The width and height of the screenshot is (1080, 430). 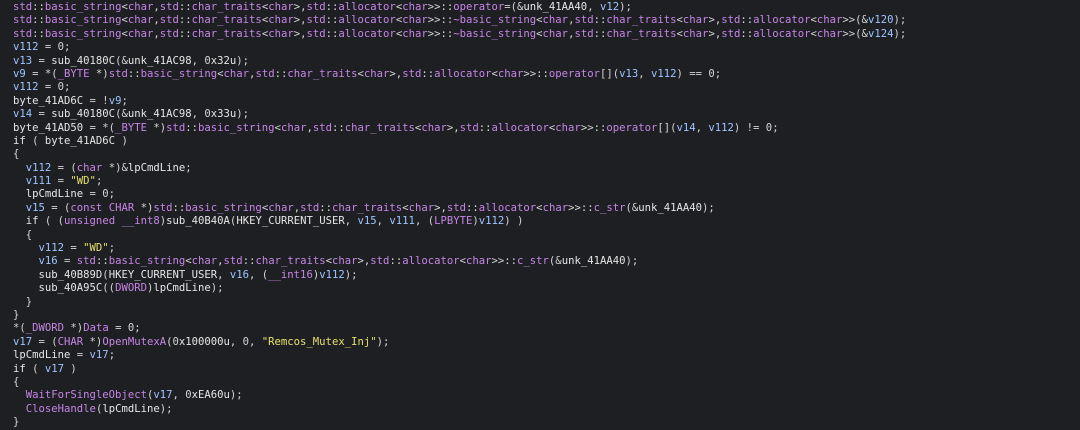 What do you see at coordinates (546, 61) in the screenshot?
I see `code-line: v13 = sub_40180C(&unk_41AC98, 0x32u);` at bounding box center [546, 61].